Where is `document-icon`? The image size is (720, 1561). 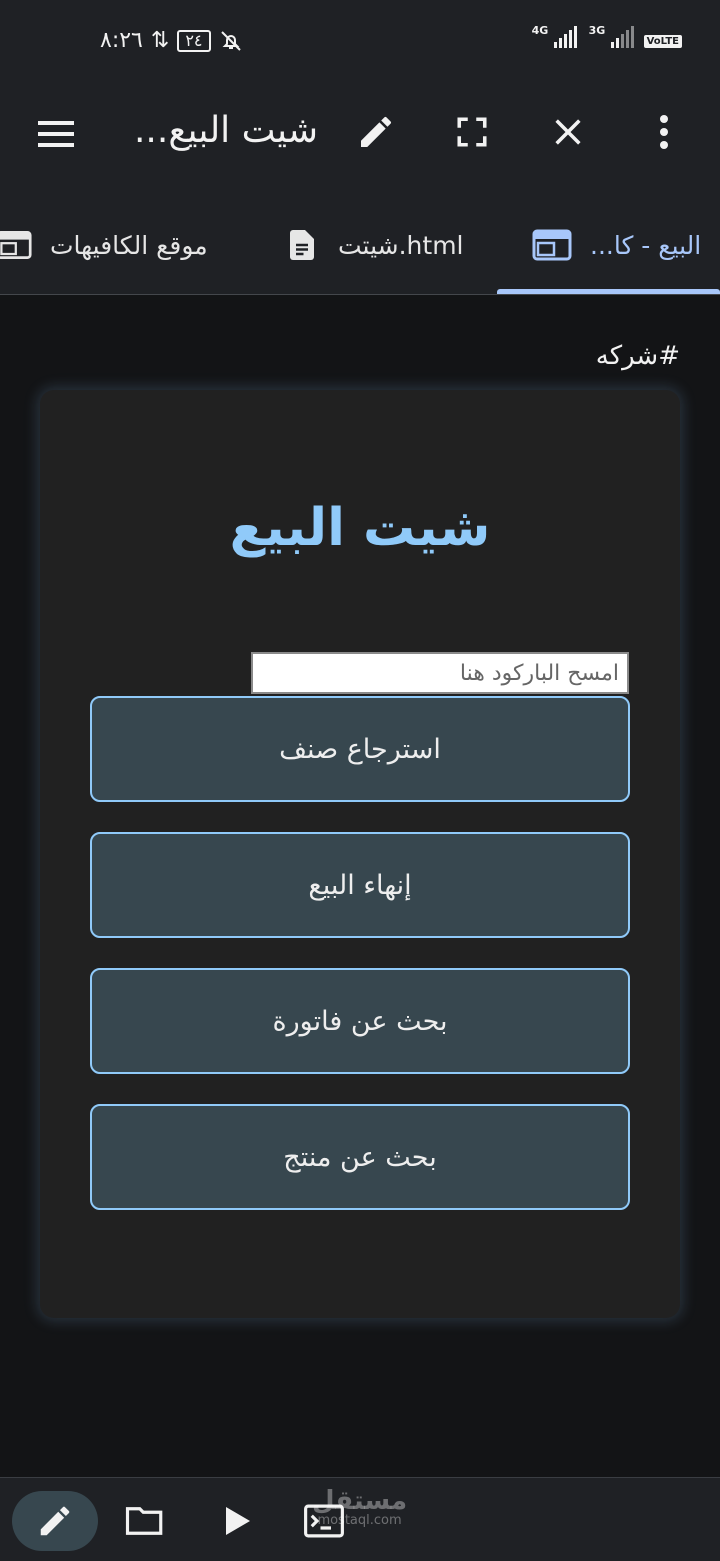 document-icon is located at coordinates (302, 245).